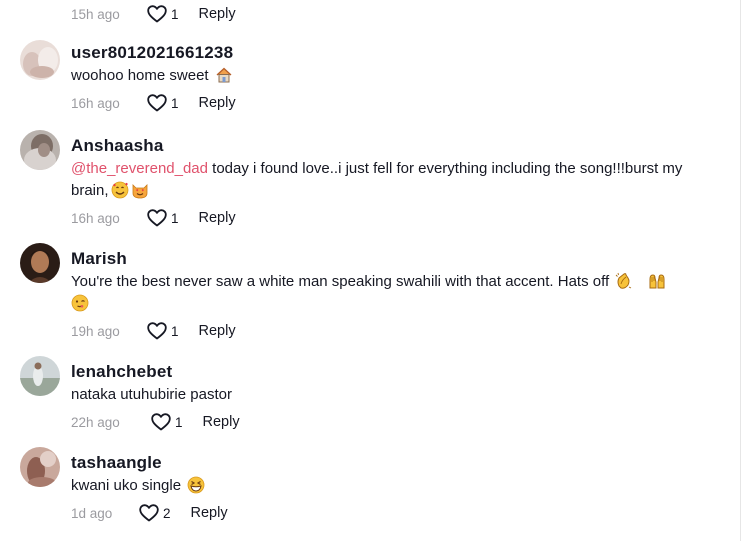  I want to click on grinning-squinting-face-emoji, so click(196, 485).